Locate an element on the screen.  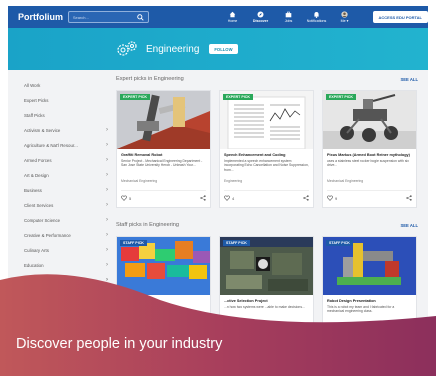
nav-jobs-label: Jobs is located at coordinates (288, 21).